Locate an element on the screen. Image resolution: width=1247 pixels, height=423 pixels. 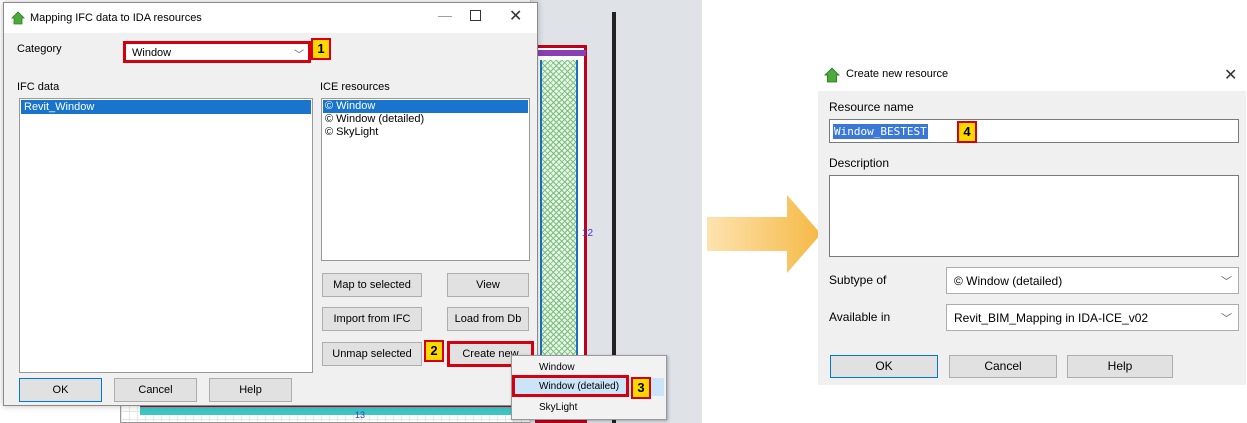
map-to-selected-button: Map to selected is located at coordinates (372, 285).